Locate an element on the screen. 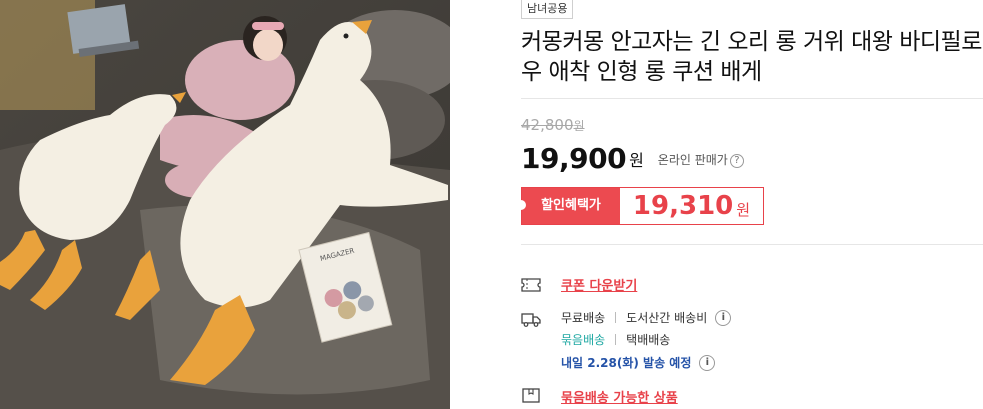  coupon-icon is located at coordinates (531, 285).